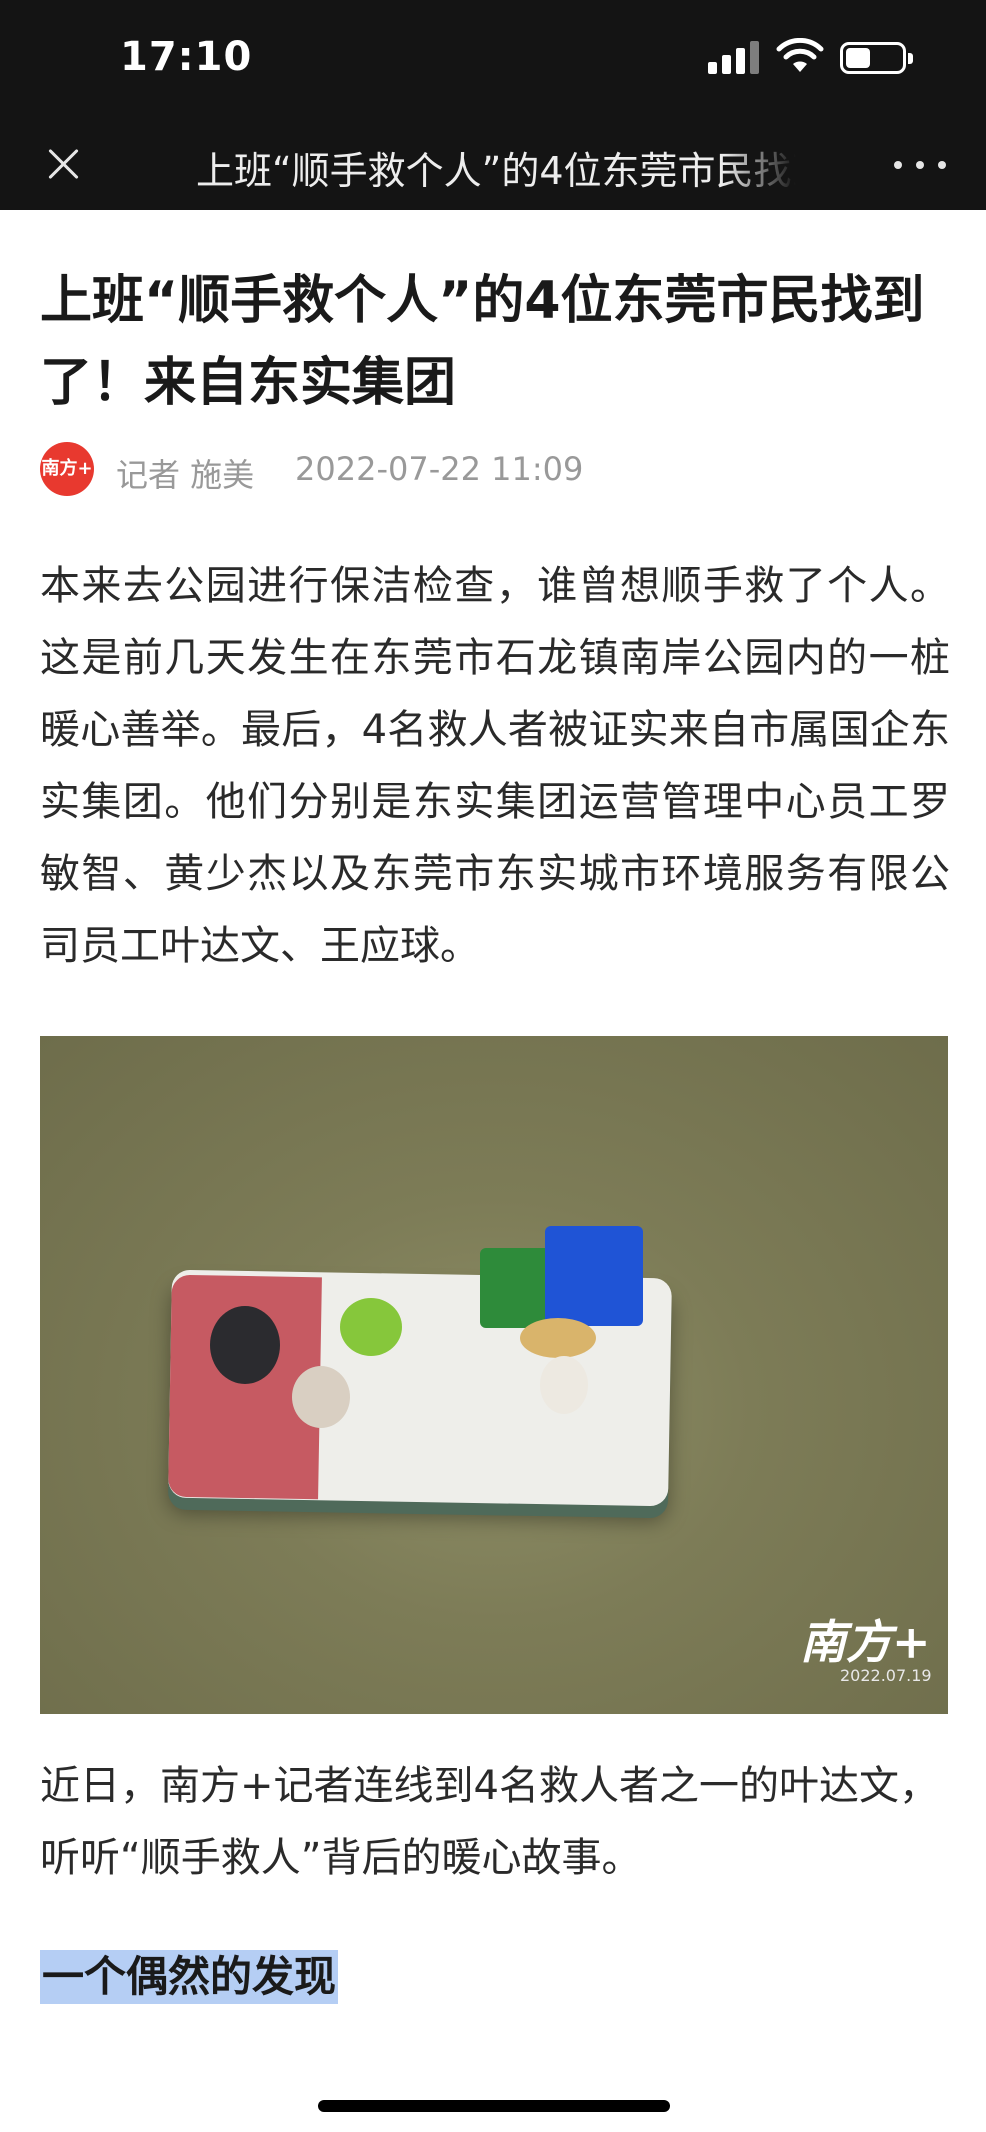  I want to click on nav-title: 上班“顺手救个人”的4位东莞市民找到了！来自东实集团, so click(496, 169).